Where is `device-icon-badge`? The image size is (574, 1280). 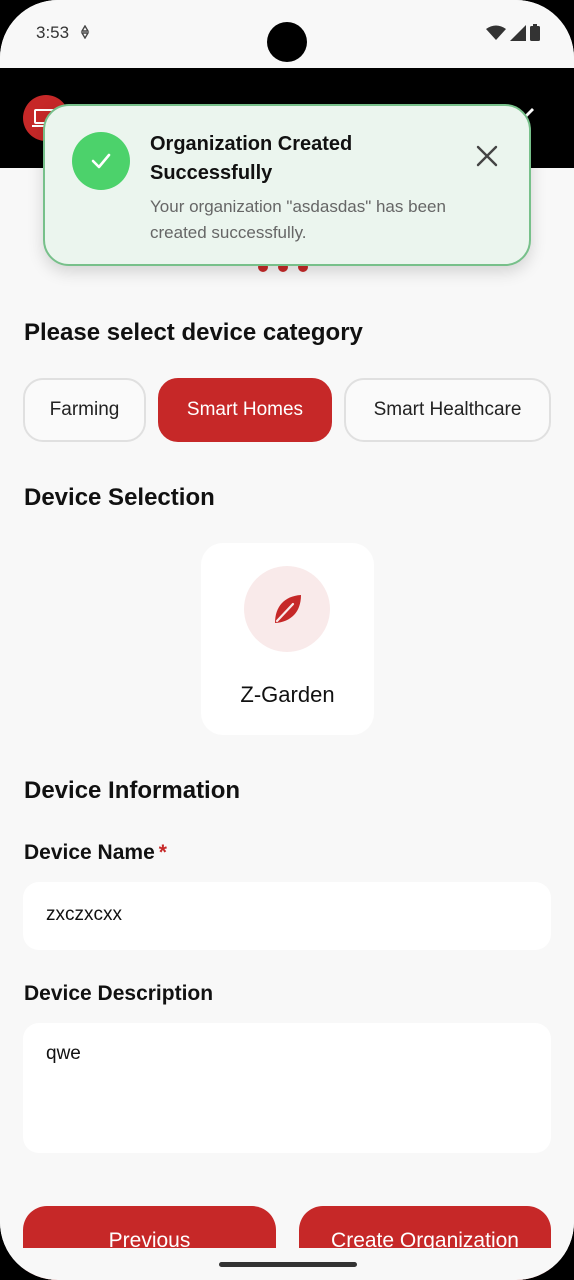 device-icon-badge is located at coordinates (287, 609).